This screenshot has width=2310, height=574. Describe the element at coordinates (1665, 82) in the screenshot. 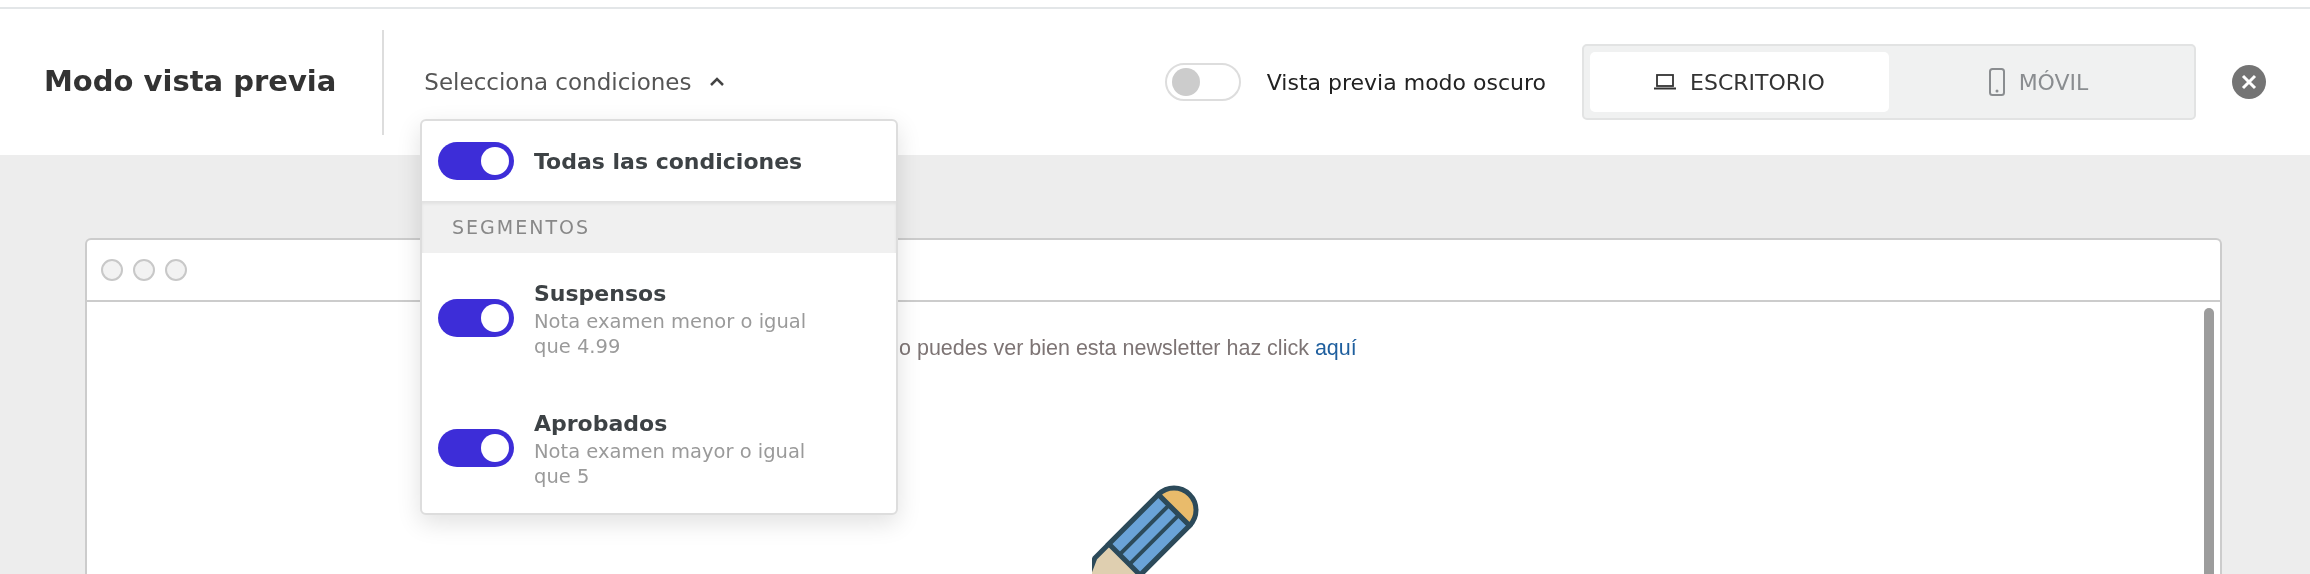

I see `laptop-icon` at that location.